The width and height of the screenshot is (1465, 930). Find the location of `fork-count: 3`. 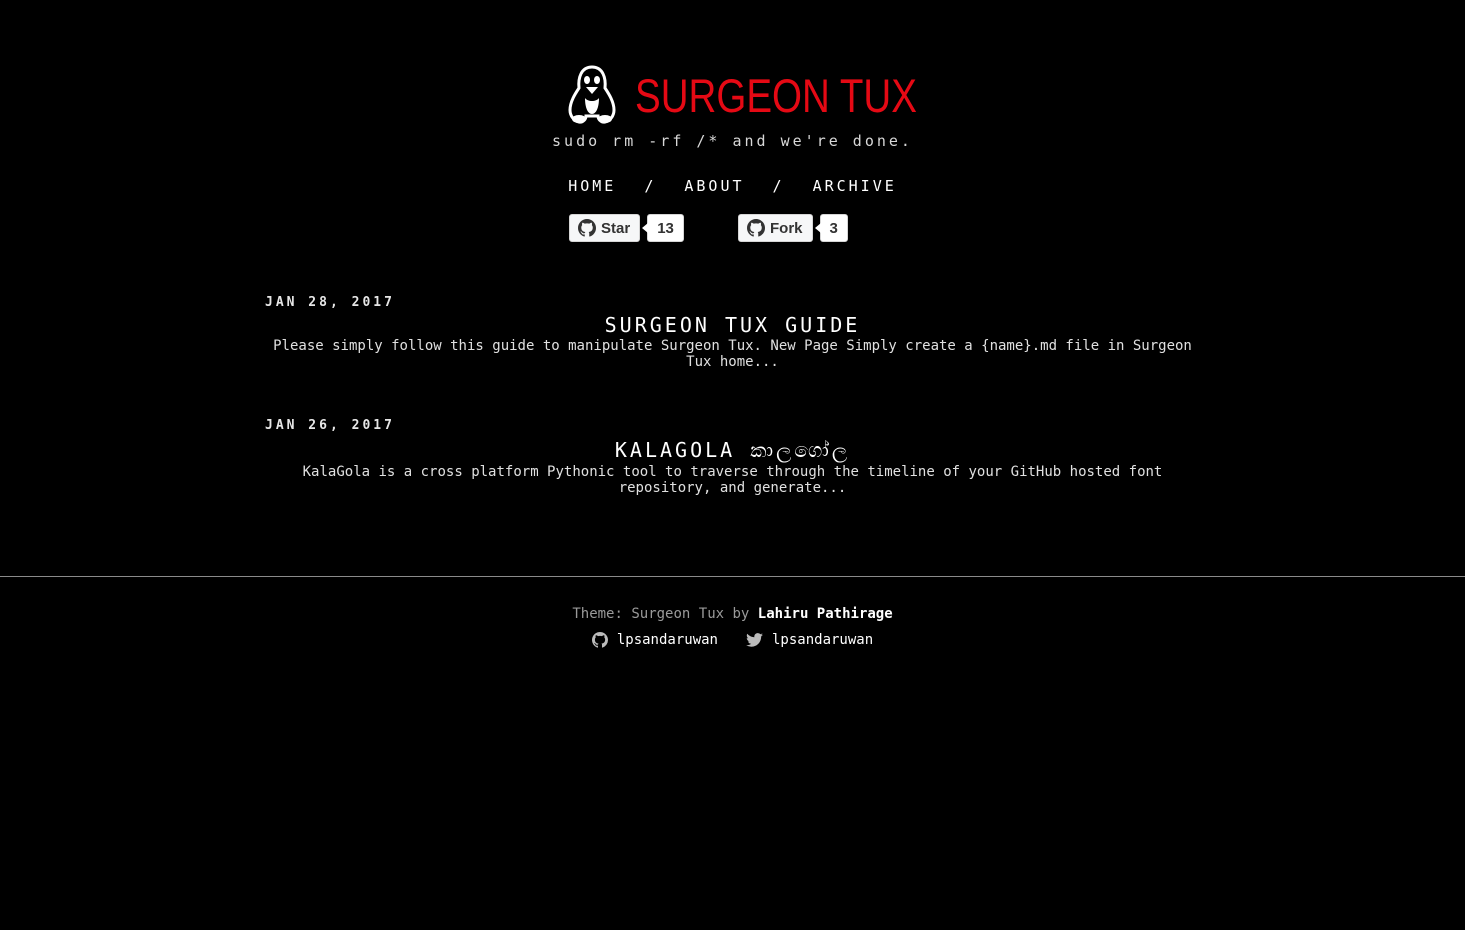

fork-count: 3 is located at coordinates (831, 228).